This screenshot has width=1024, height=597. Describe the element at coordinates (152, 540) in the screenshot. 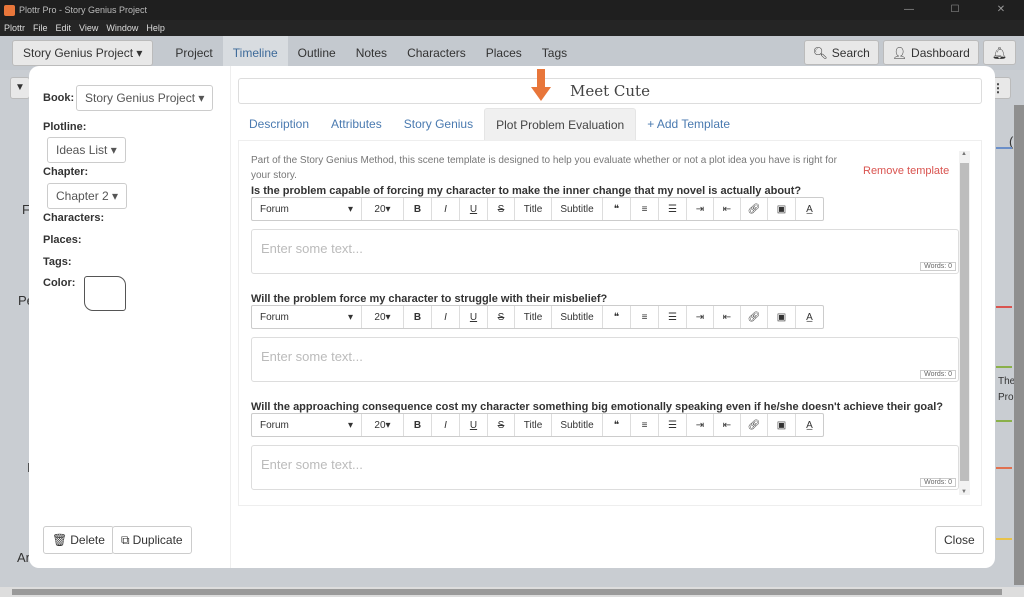

I see `duplicate-button: ⧉ Duplicate` at that location.